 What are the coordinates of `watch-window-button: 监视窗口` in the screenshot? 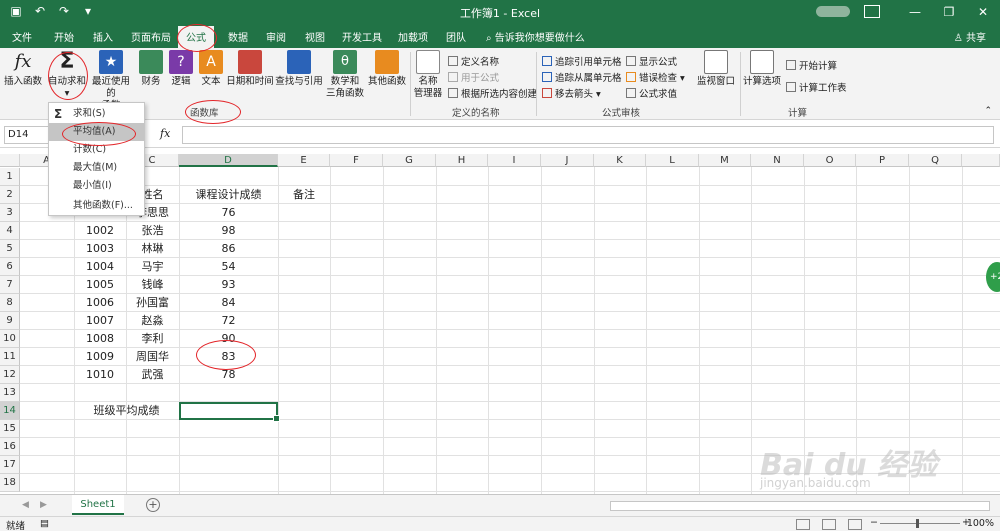 It's located at (716, 69).